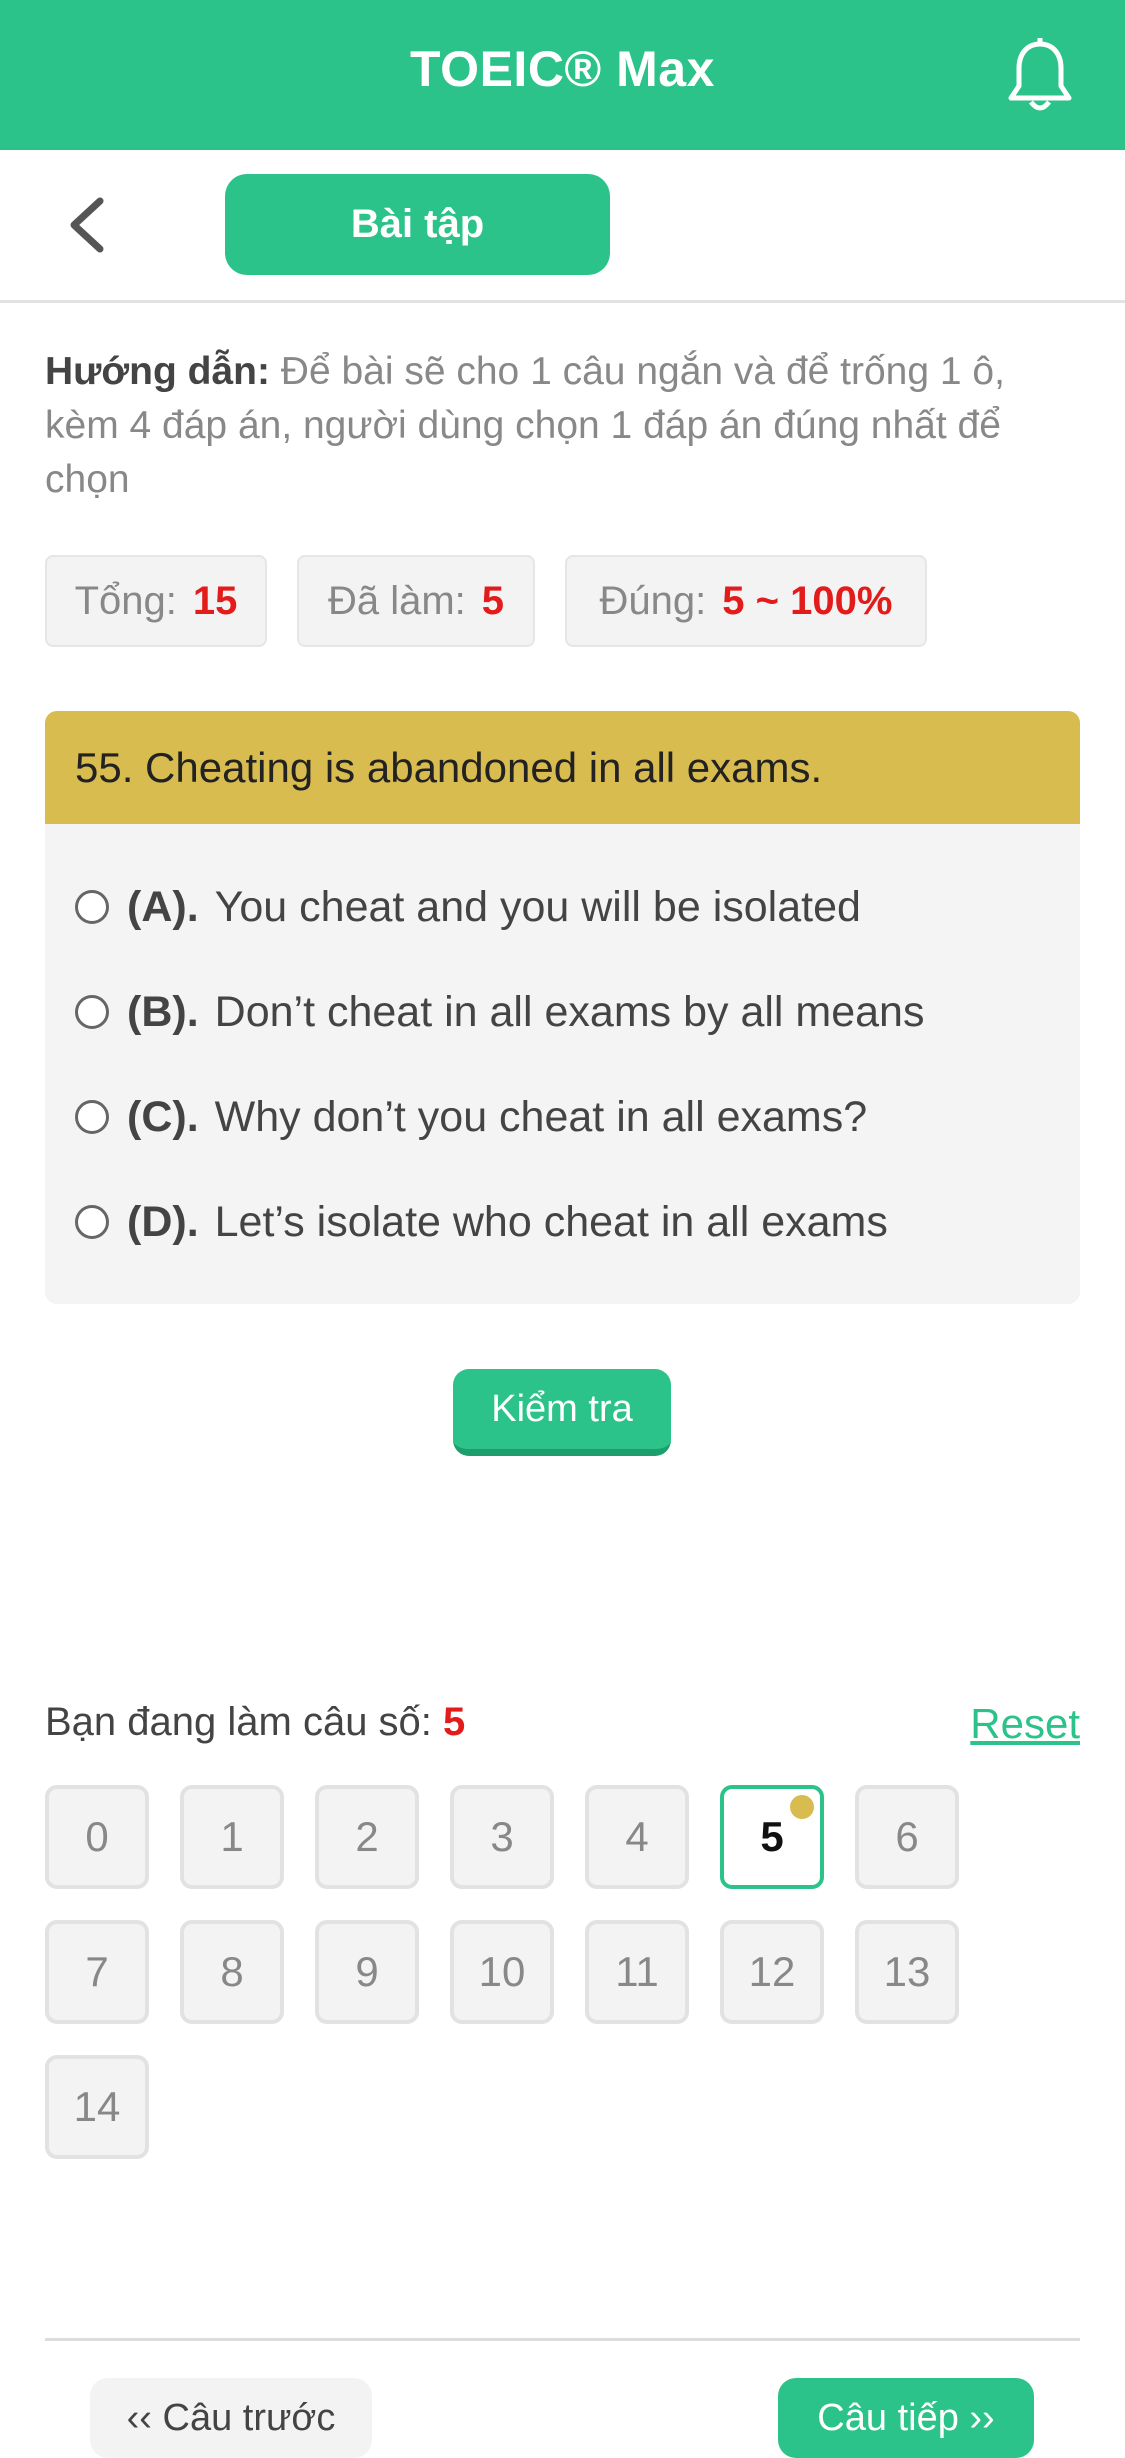  I want to click on option-text: Why don’t you cheat in all exams?, so click(541, 1116).